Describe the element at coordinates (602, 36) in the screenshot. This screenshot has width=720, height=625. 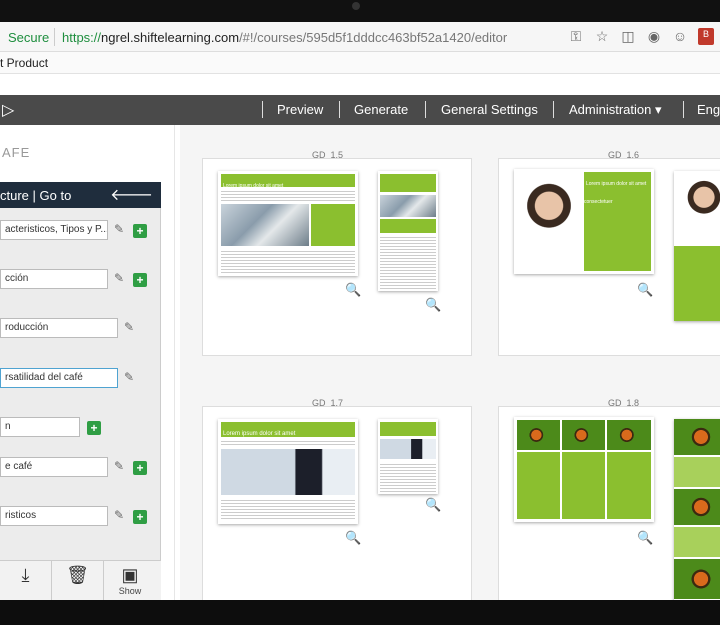
I see `star-icon: ☆` at that location.